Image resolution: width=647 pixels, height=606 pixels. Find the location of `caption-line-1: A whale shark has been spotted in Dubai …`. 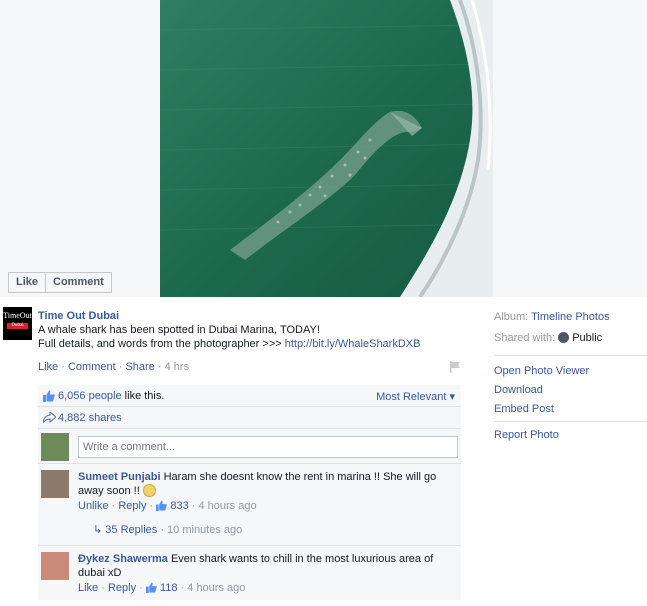

caption-line-1: A whale shark has been spotted in Dubai … is located at coordinates (179, 330).